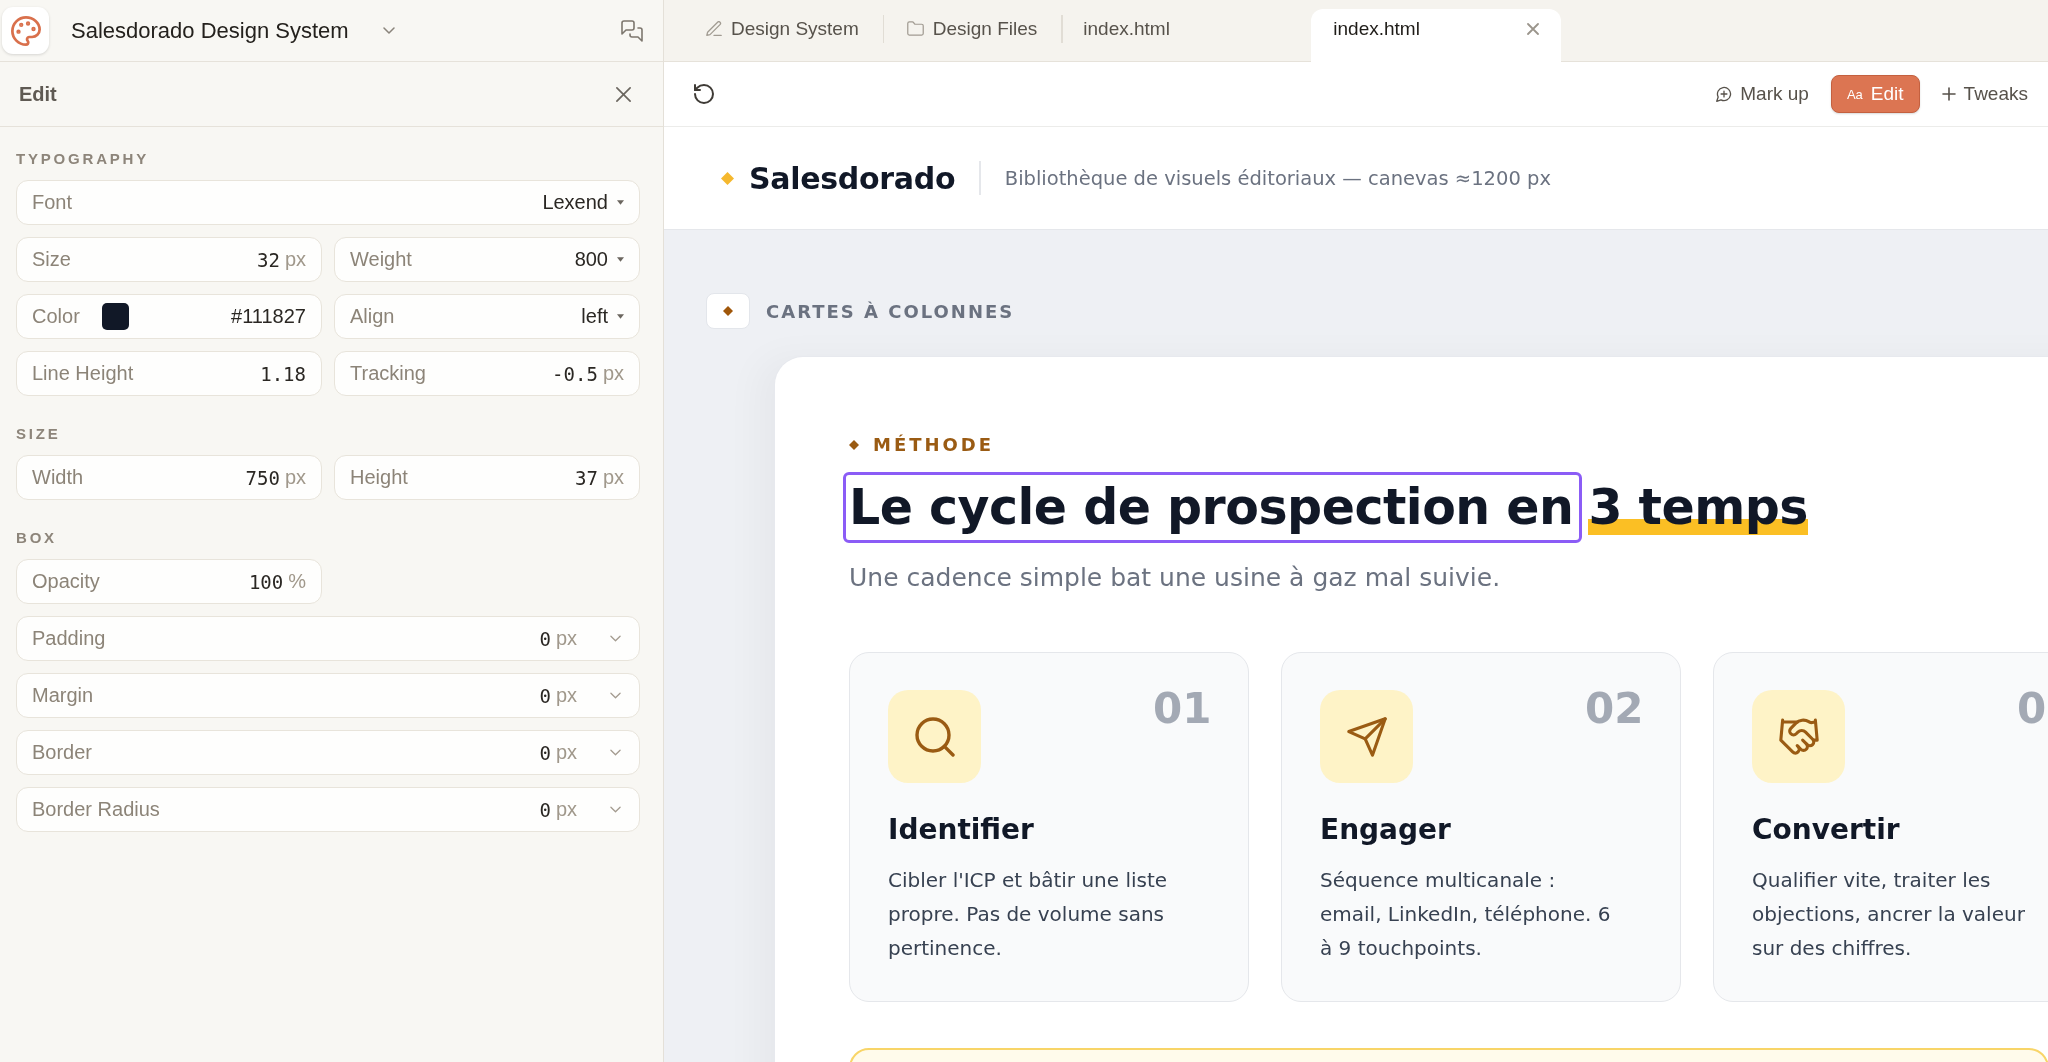 This screenshot has width=2048, height=1062. I want to click on pen-icon, so click(714, 29).